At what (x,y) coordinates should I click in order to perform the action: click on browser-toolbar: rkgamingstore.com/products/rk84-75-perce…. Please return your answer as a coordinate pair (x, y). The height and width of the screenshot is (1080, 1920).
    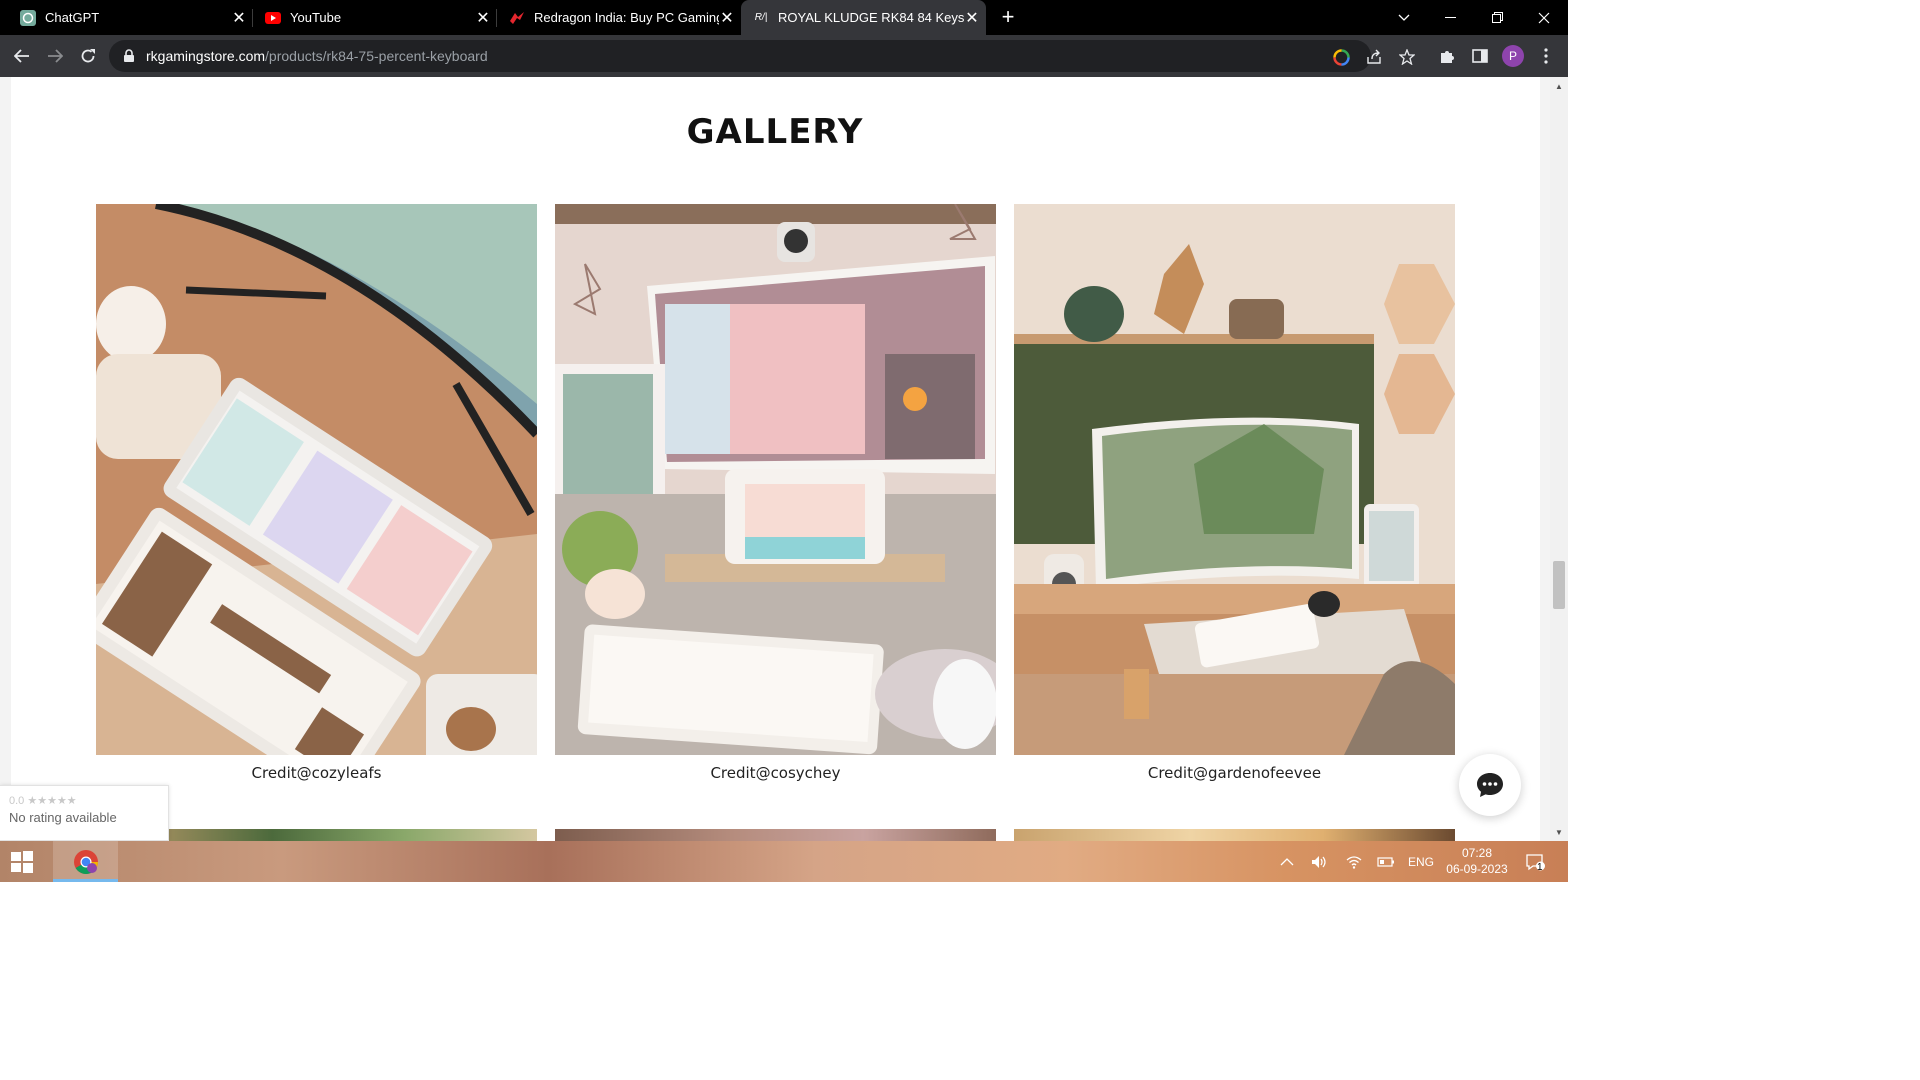
    Looking at the image, I should click on (784, 56).